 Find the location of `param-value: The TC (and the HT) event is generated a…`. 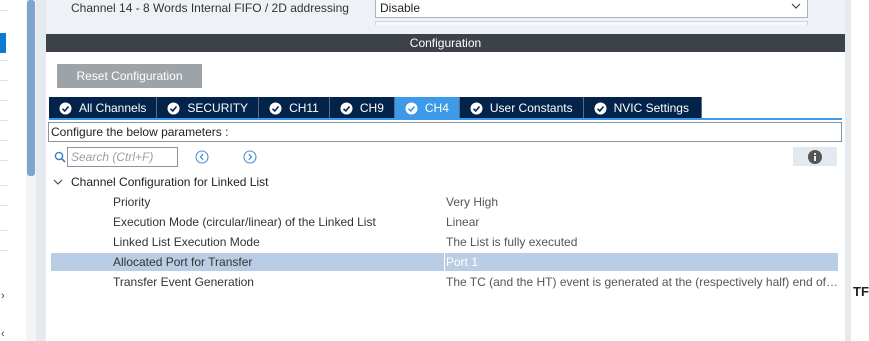

param-value: The TC (and the HT) event is generated a… is located at coordinates (642, 282).